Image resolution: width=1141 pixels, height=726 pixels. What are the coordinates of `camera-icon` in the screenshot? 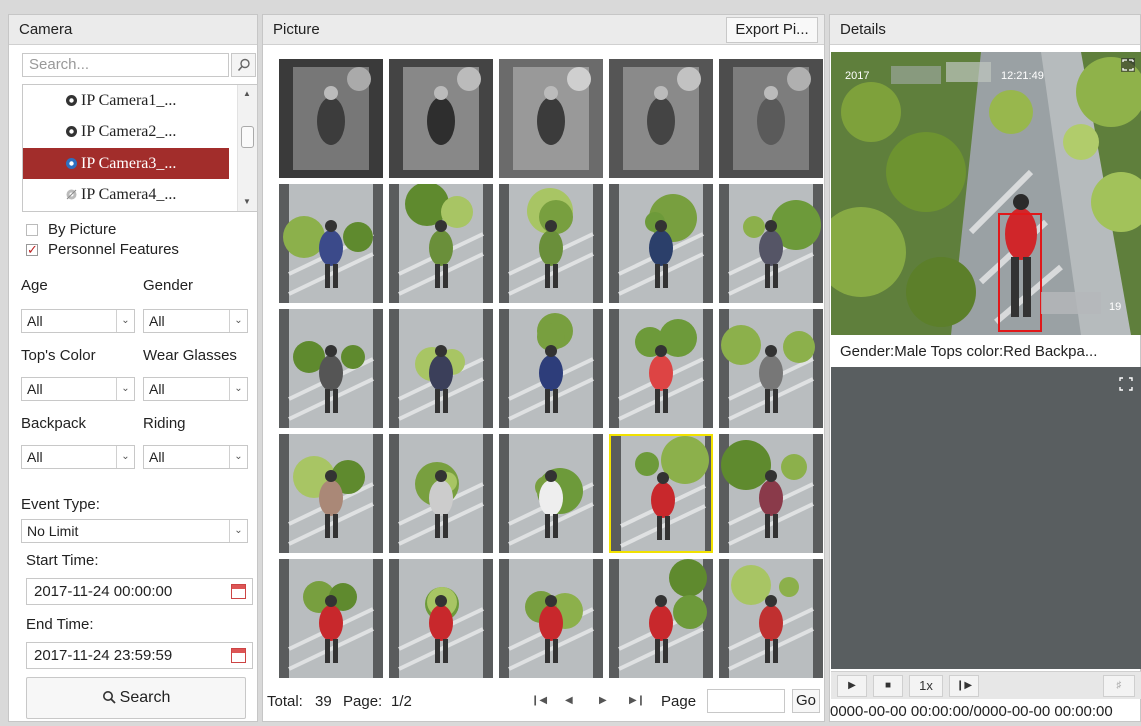 It's located at (71, 100).